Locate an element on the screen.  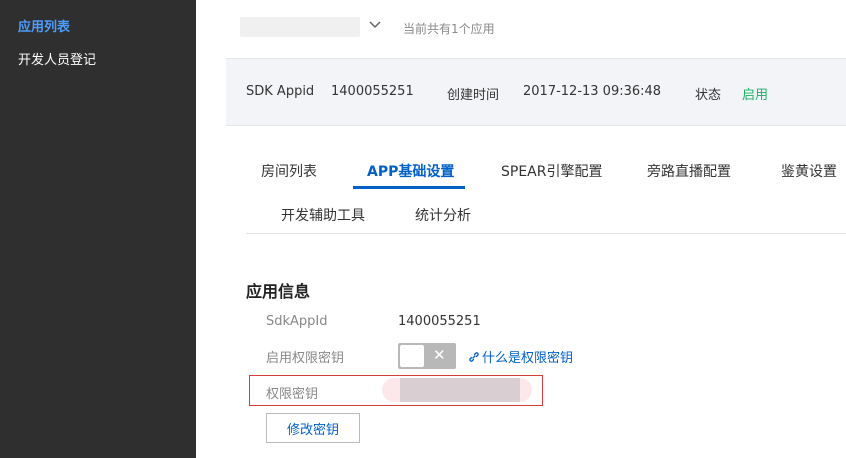
chevron-down-icon is located at coordinates (375, 25).